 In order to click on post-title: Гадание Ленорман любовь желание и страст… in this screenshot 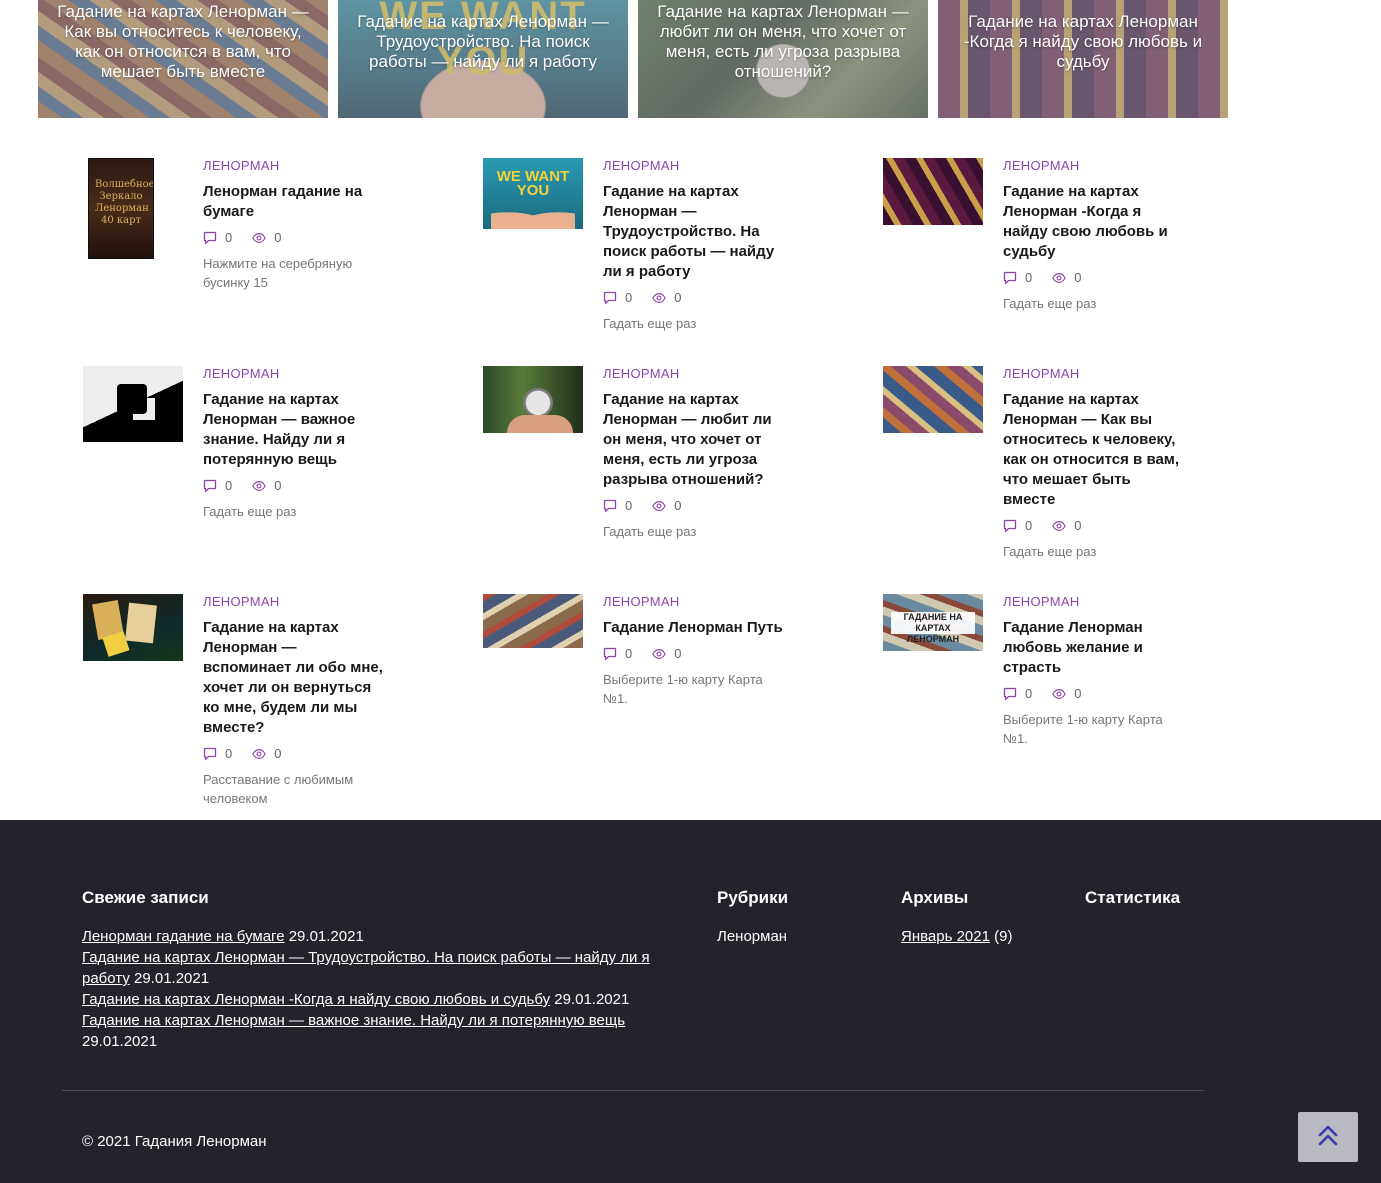, I will do `click(1093, 648)`.